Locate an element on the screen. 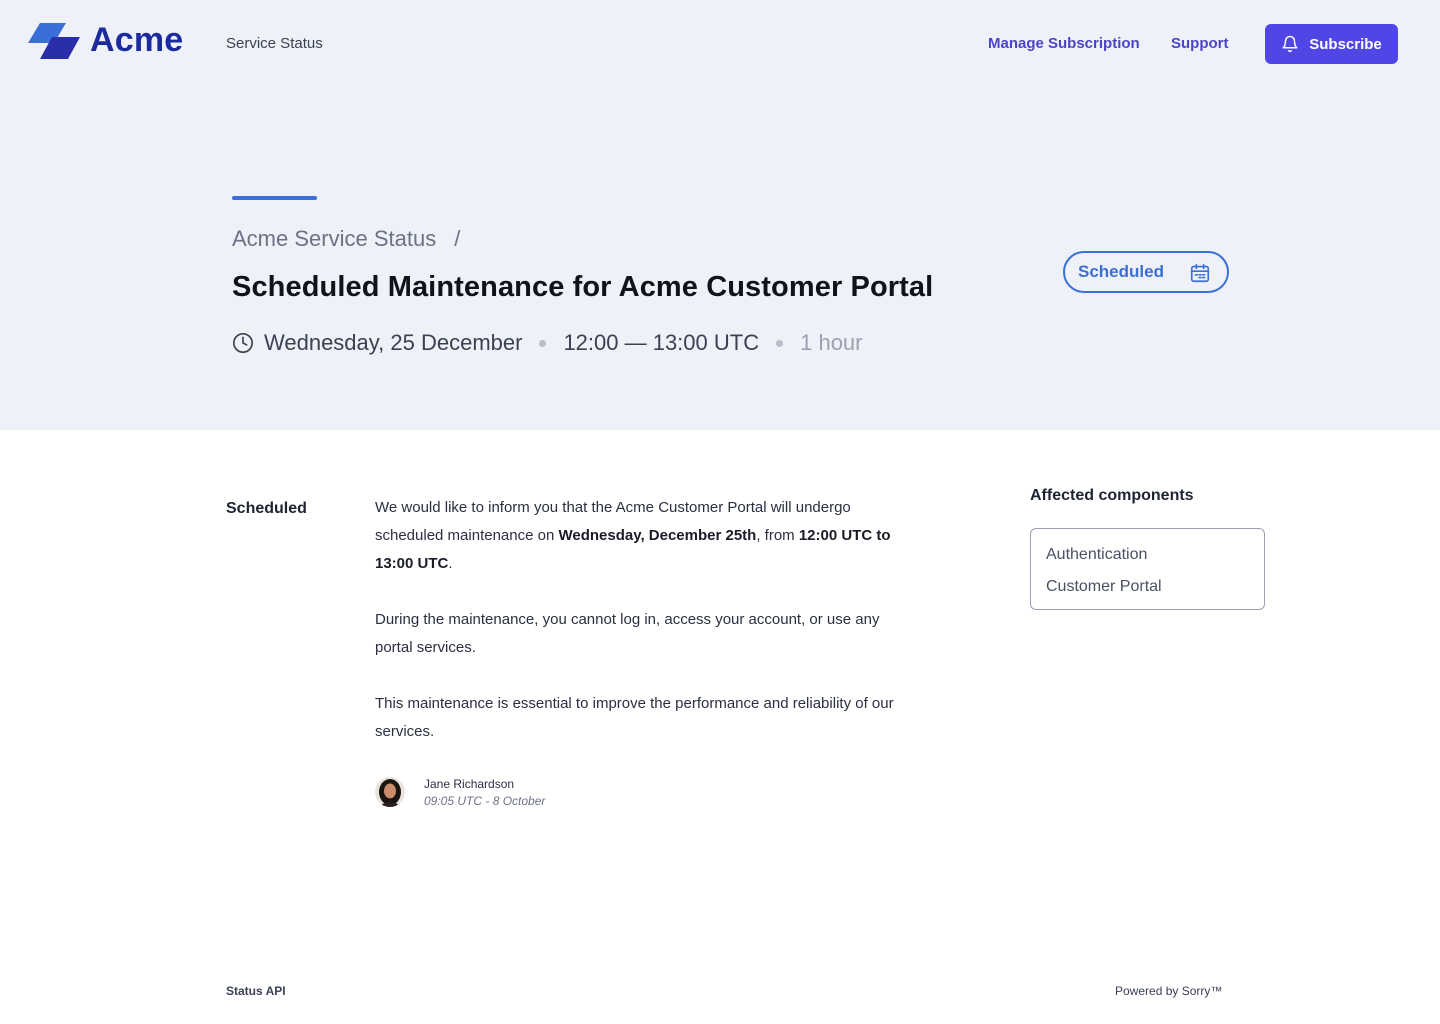 This screenshot has width=1440, height=1024. paragraph-bold-date: Wednesday, December 25th is located at coordinates (657, 535).